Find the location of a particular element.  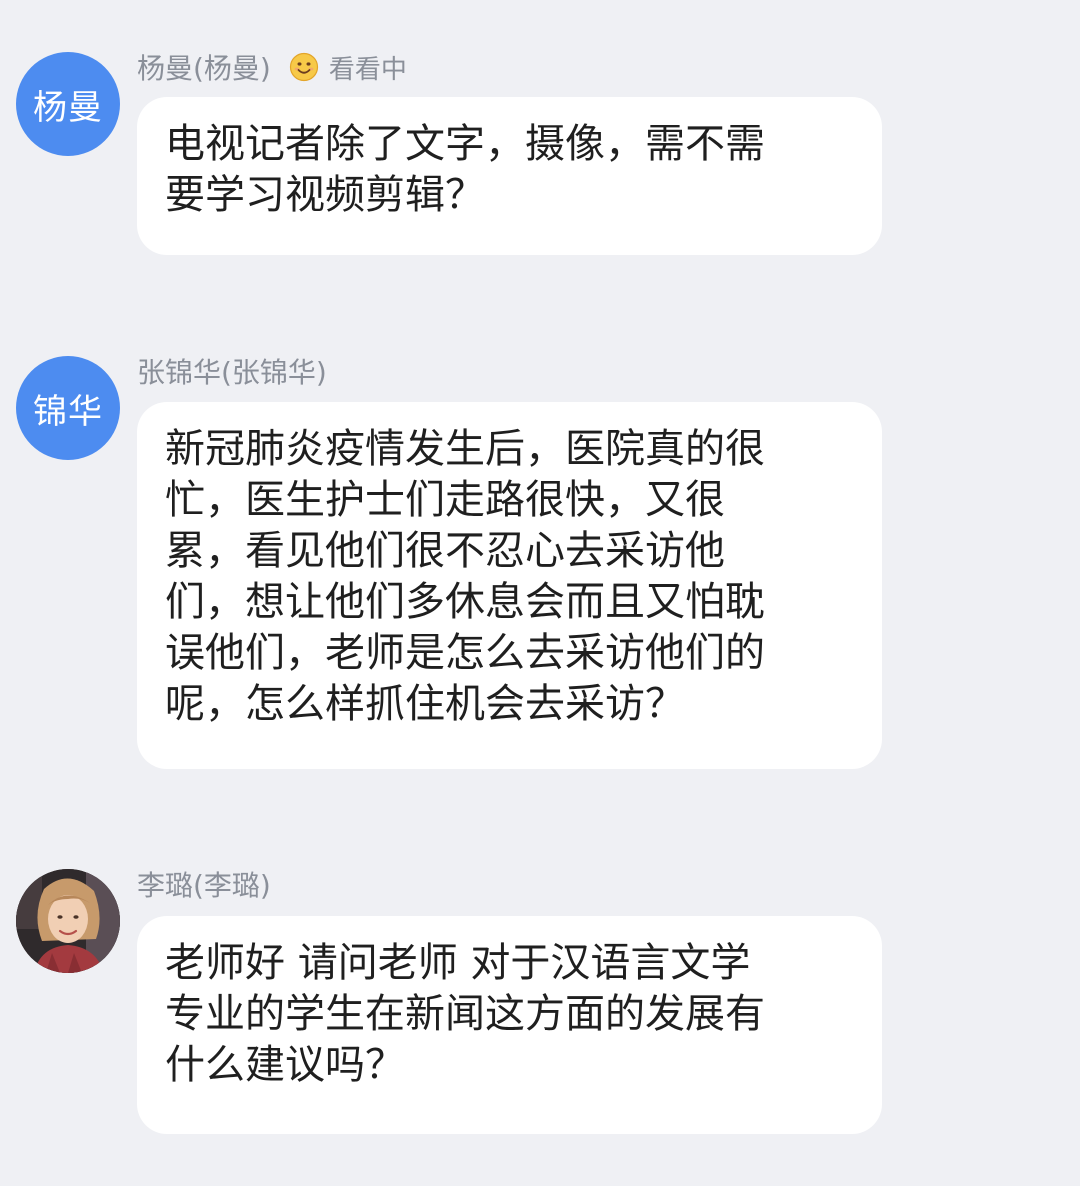

message-text: 电视记者除了文字，摄像，需不需 要学习视频剪辑？ is located at coordinates (465, 169).